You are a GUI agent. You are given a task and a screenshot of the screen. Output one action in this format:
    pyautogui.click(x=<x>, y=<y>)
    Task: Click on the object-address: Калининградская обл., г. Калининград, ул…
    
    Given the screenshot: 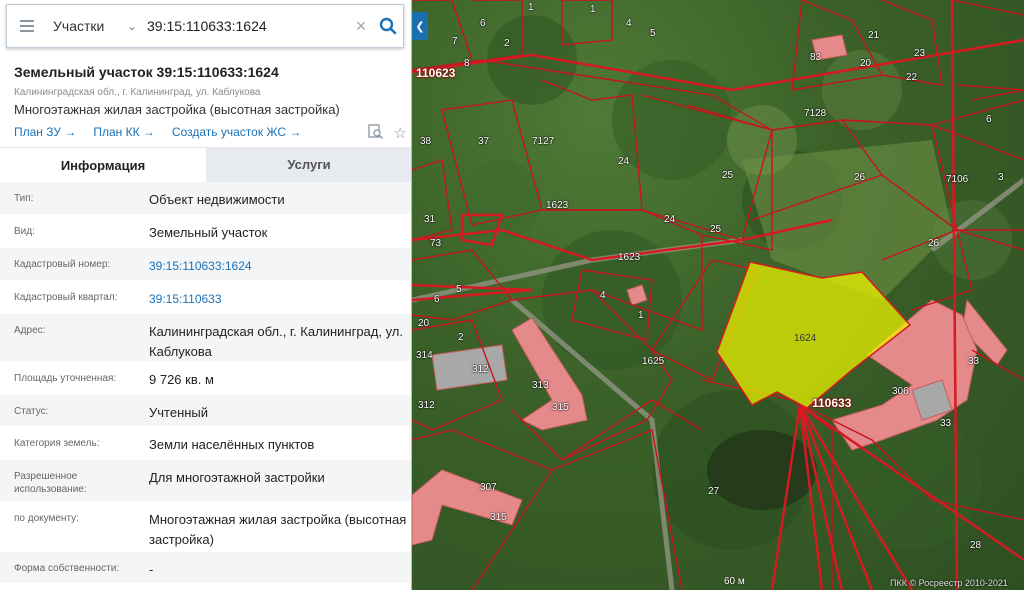 What is the action you would take?
    pyautogui.click(x=137, y=92)
    